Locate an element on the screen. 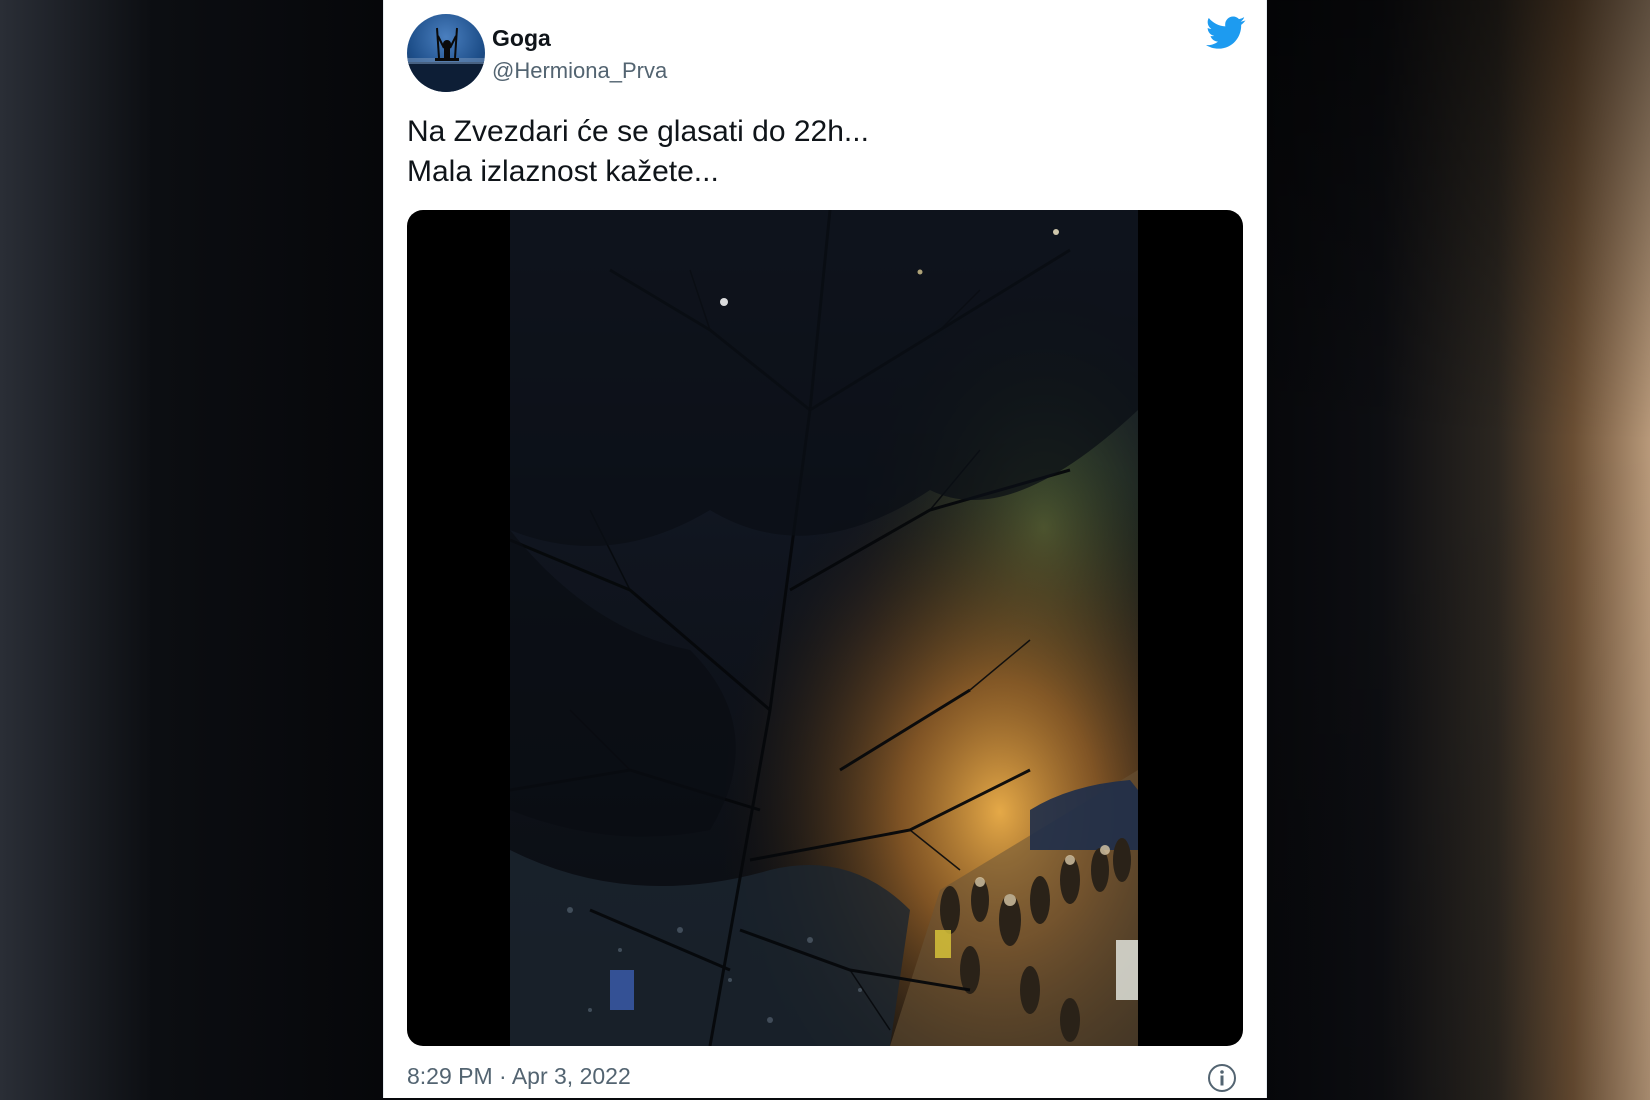 This screenshot has width=1650, height=1100. avatar is located at coordinates (446, 53).